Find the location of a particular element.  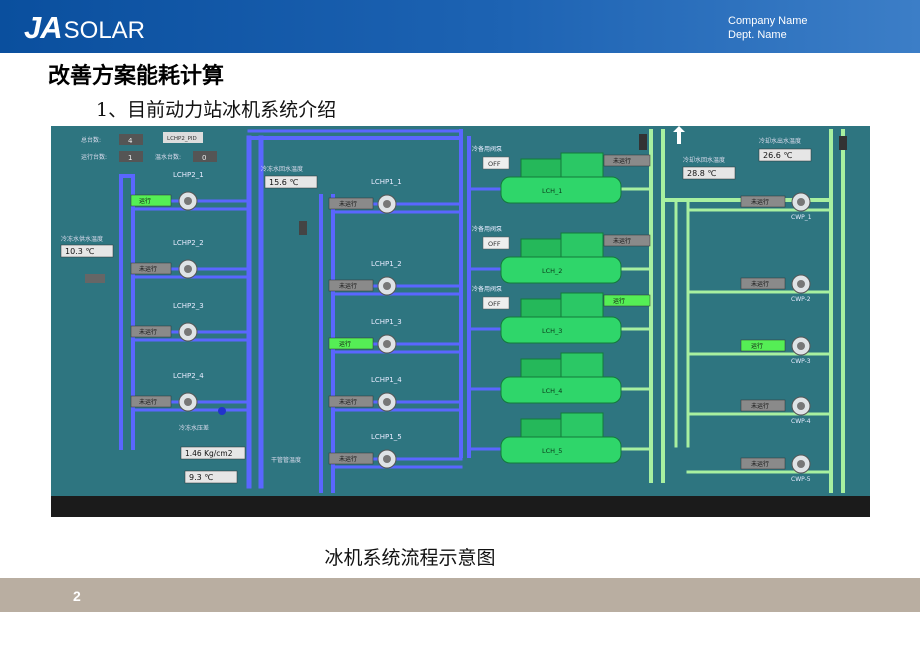

pump-name-LCHP1_5: LCHP1_5 is located at coordinates (386, 437).